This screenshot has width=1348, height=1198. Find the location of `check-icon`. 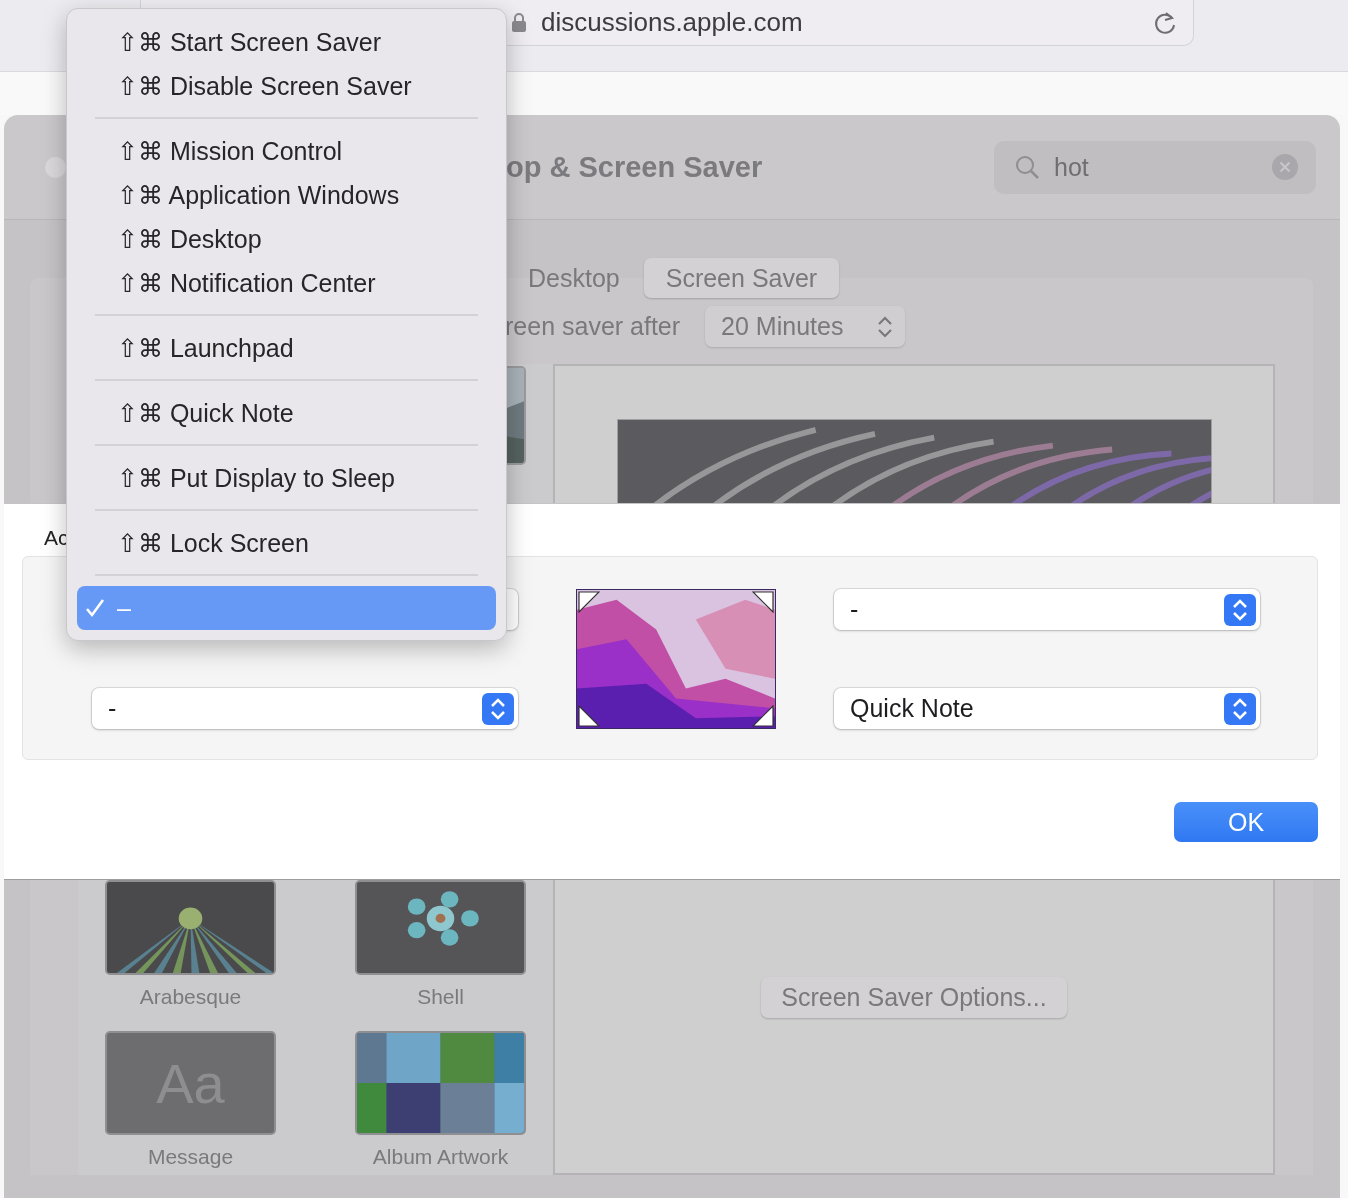

check-icon is located at coordinates (95, 608).